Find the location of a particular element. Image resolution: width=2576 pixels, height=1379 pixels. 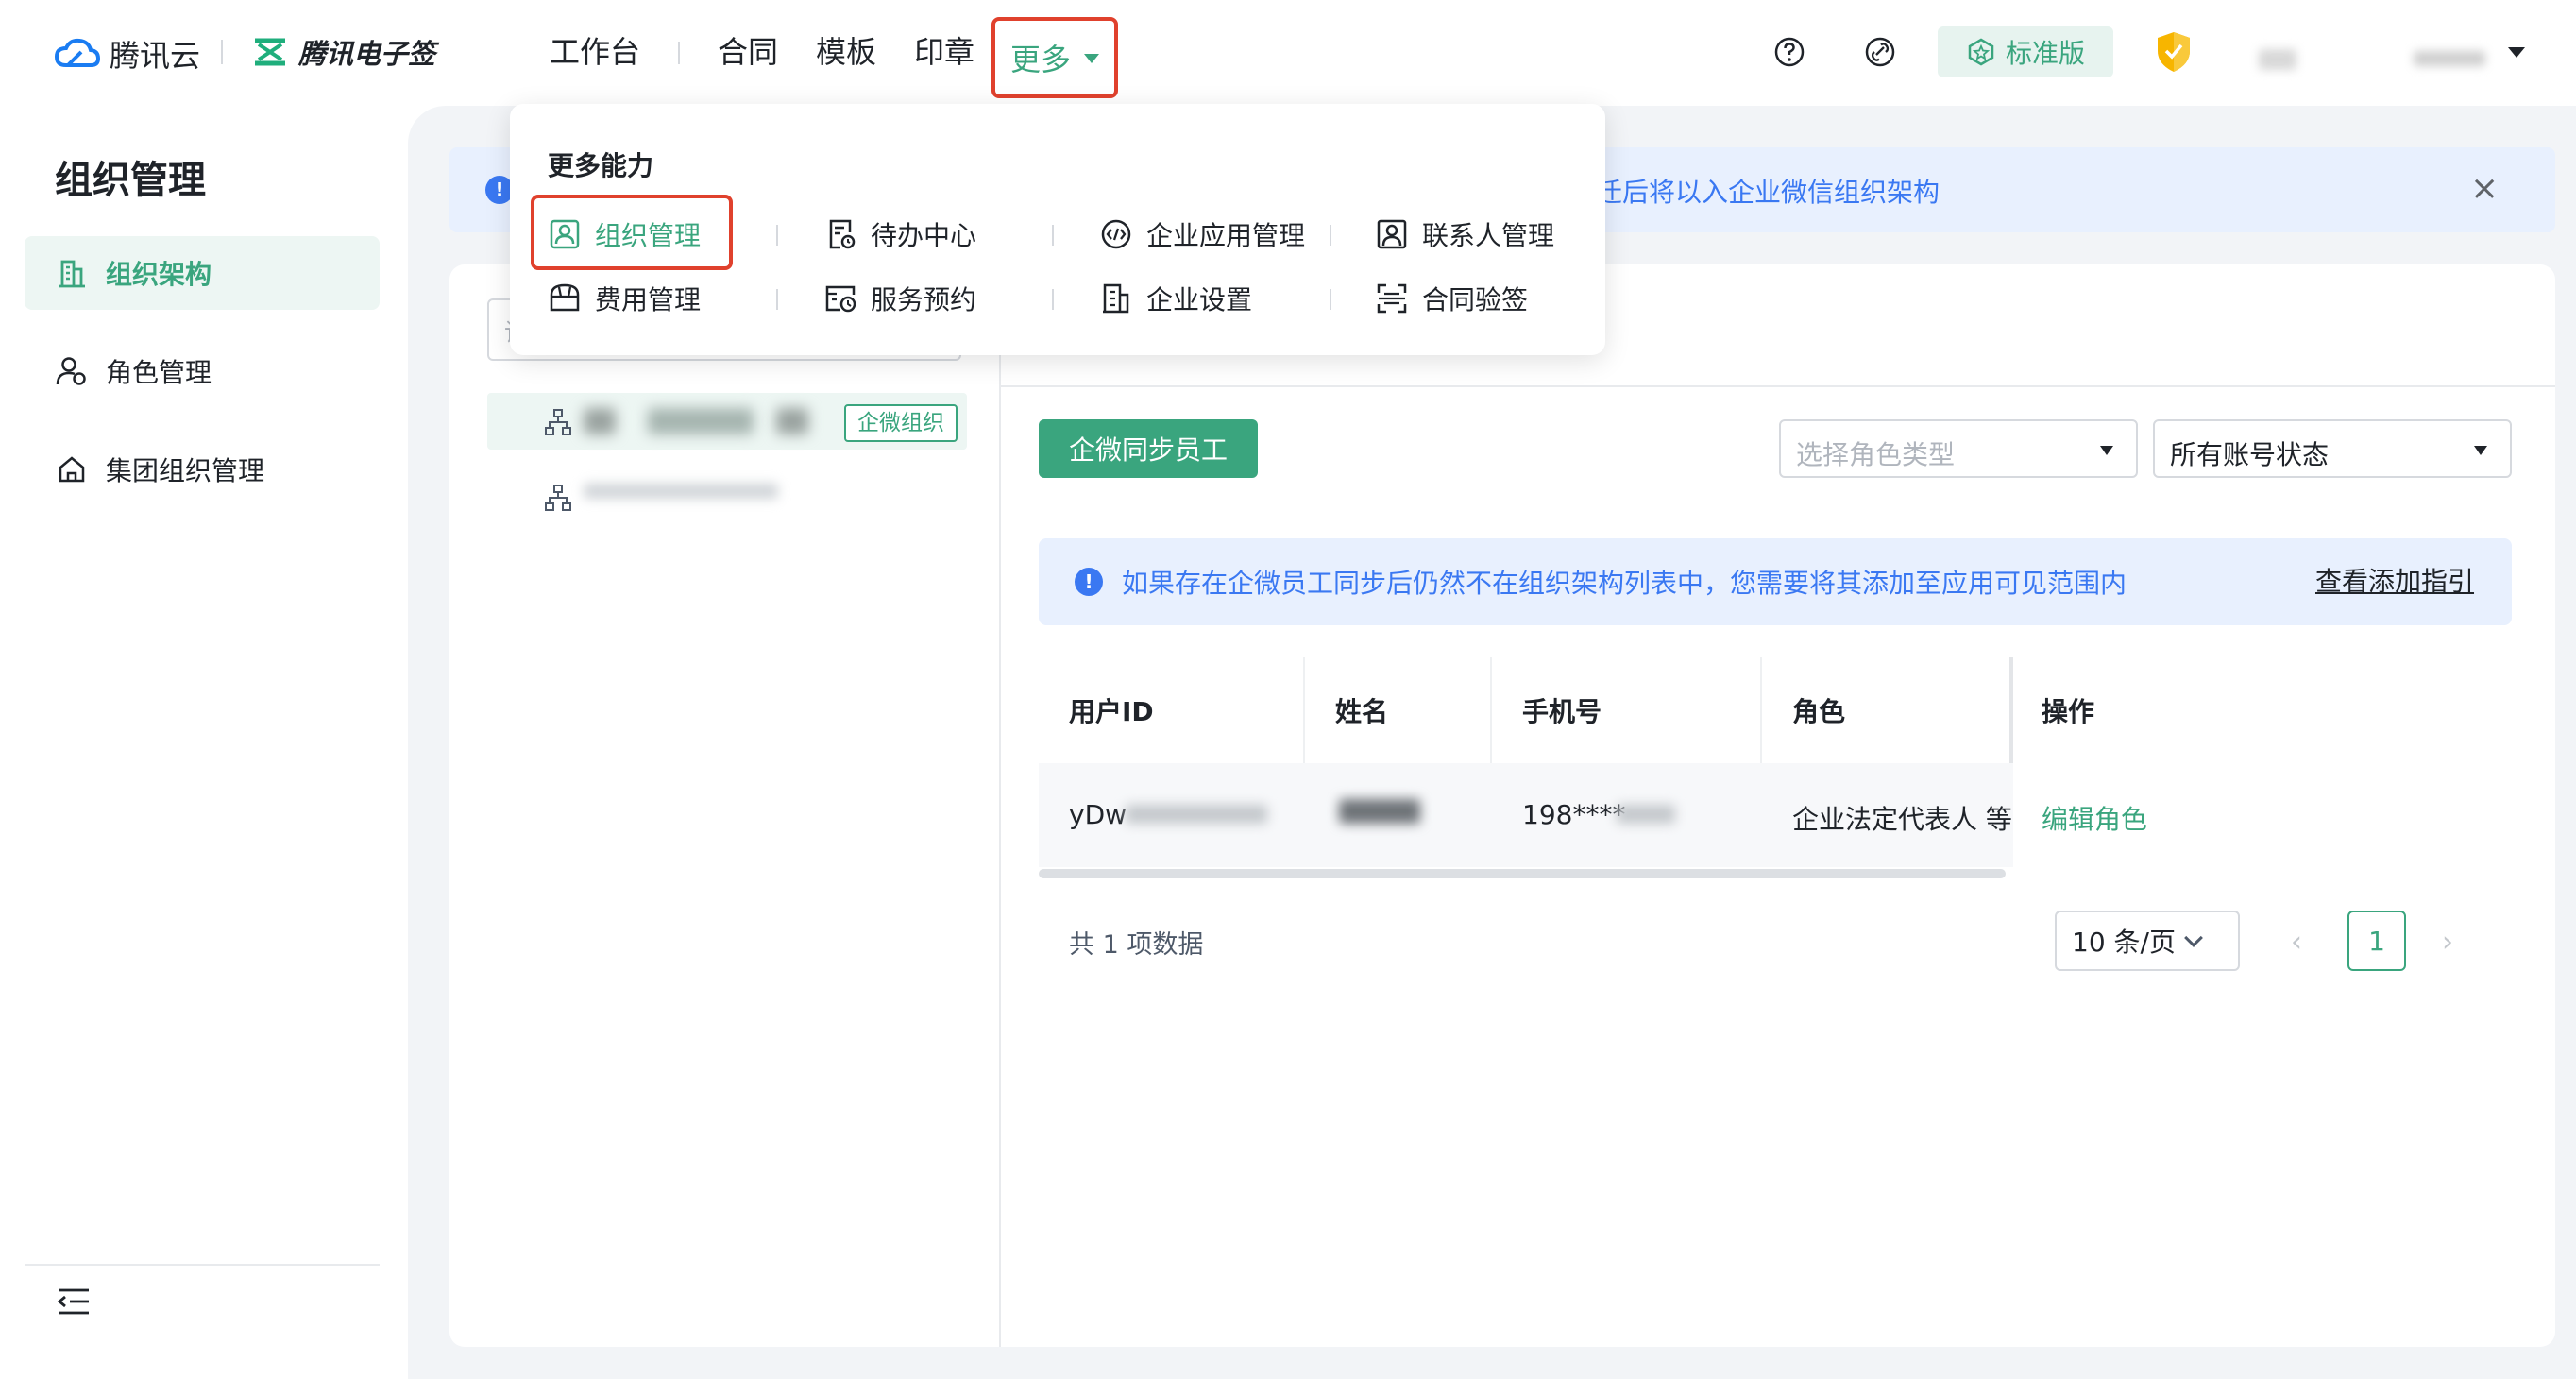

column-header: 姓名 is located at coordinates (1362, 711).